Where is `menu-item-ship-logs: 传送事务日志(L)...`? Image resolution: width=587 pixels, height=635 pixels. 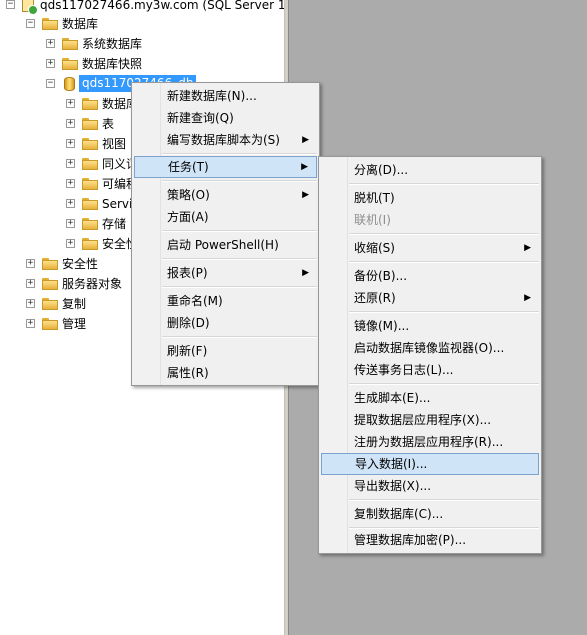 menu-item-ship-logs: 传送事务日志(L)... is located at coordinates (430, 370).